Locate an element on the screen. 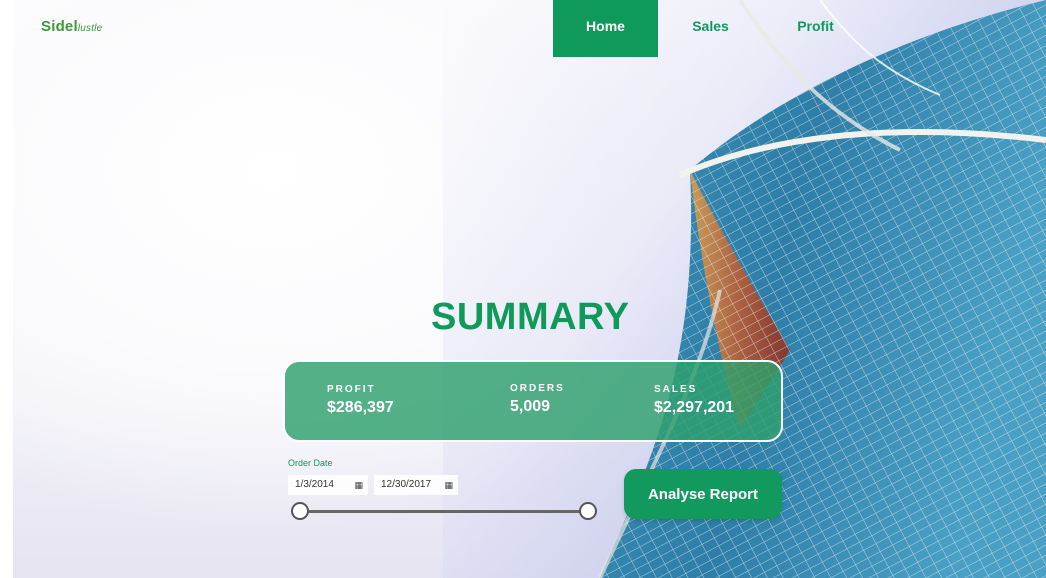  kpi-profit-value: $286,397 is located at coordinates (360, 407).